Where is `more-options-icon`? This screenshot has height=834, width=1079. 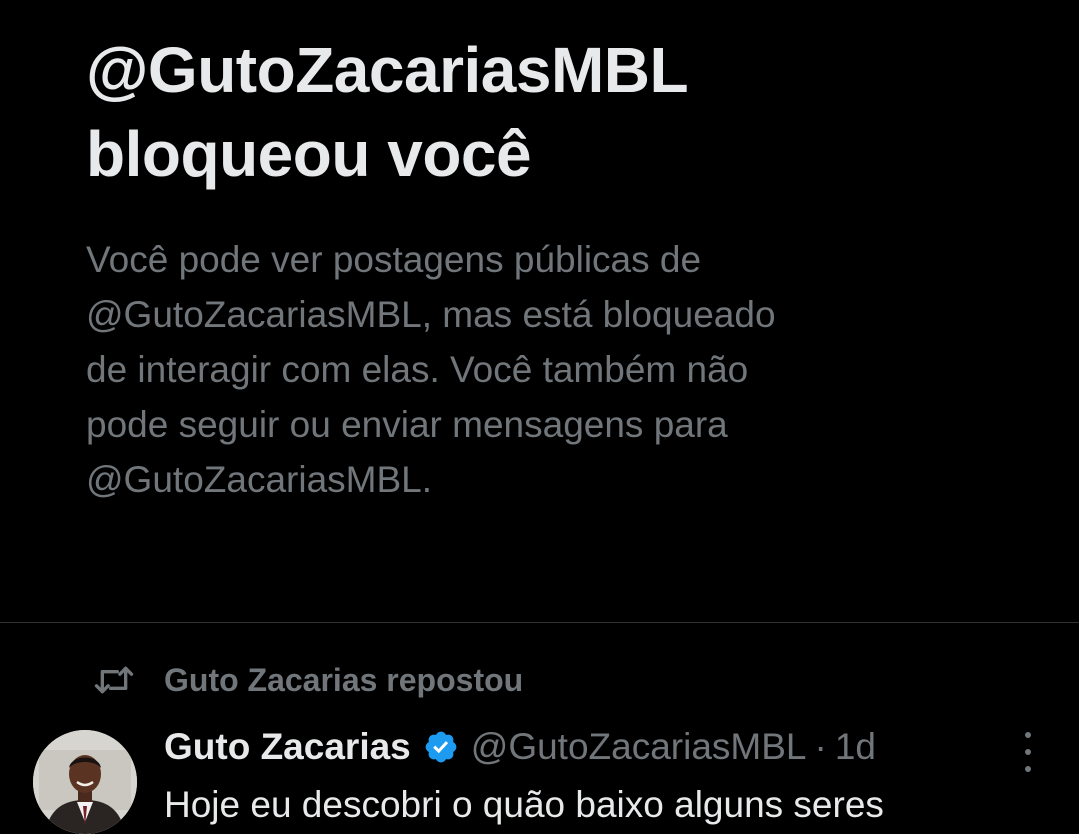
more-options-icon is located at coordinates (1028, 752).